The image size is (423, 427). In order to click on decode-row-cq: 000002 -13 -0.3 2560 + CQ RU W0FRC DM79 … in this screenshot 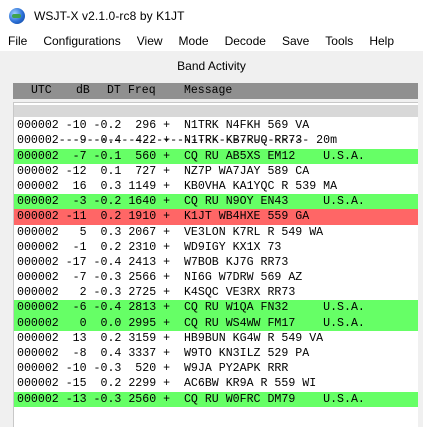, I will do `click(216, 399)`.